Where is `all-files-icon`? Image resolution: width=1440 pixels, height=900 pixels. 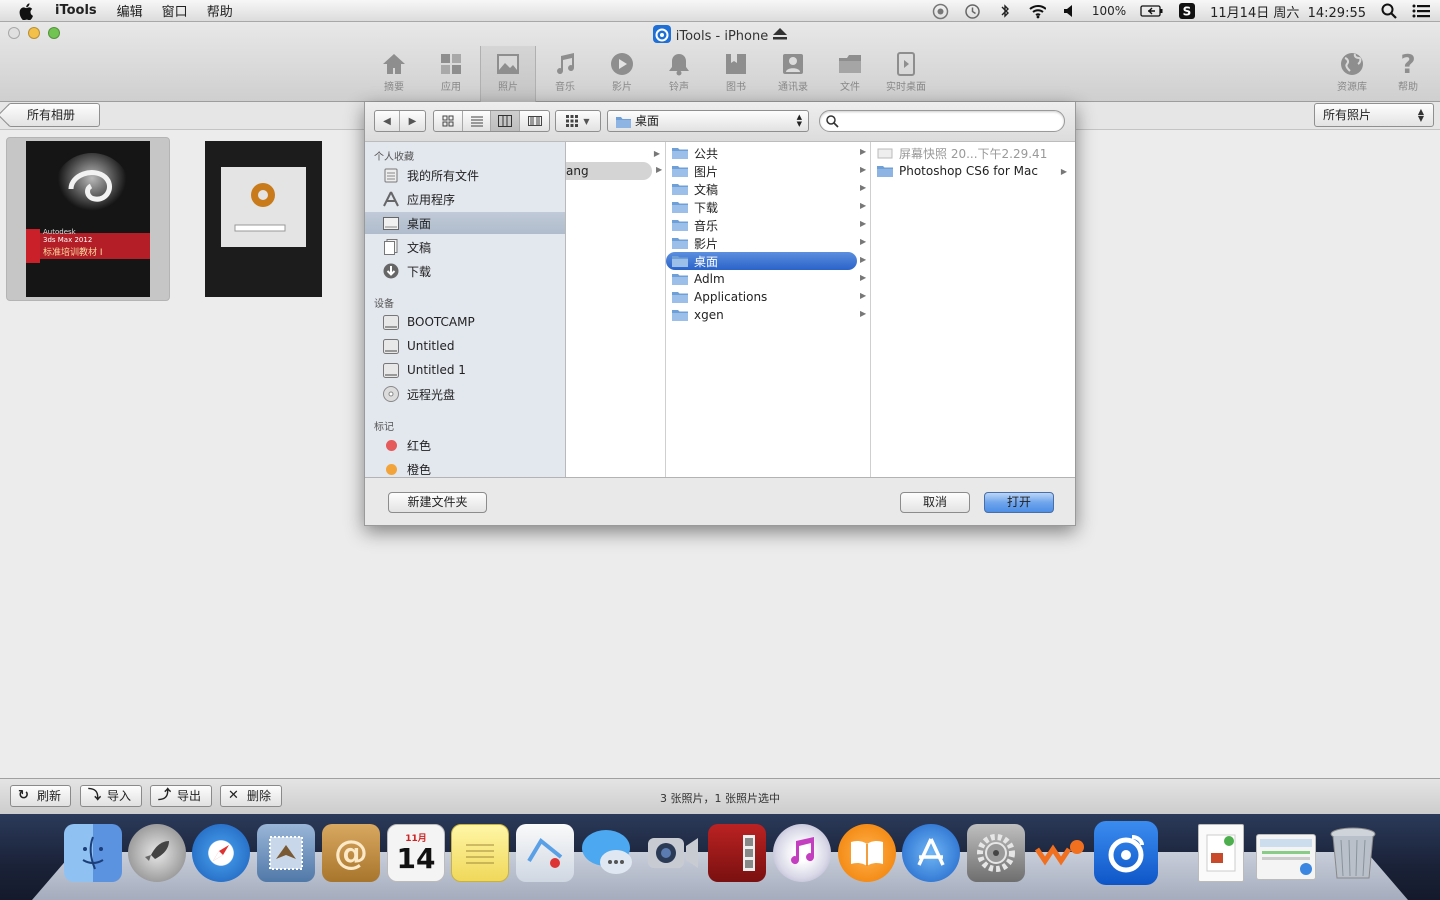 all-files-icon is located at coordinates (391, 175).